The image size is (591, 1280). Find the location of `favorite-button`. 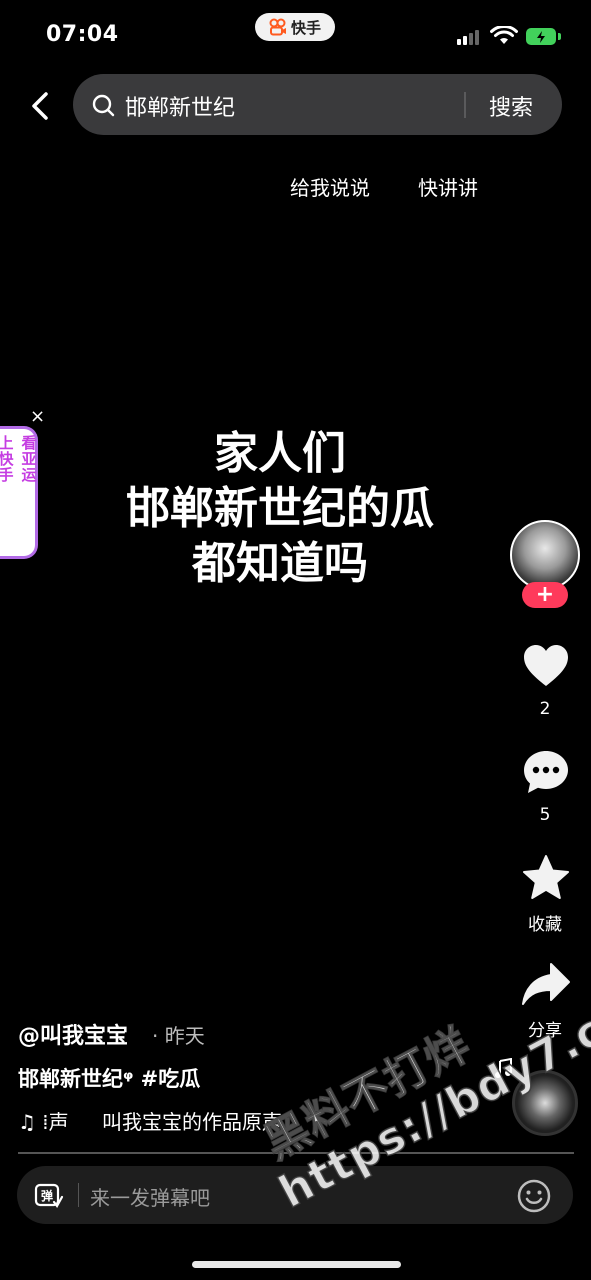

favorite-button is located at coordinates (546, 878).